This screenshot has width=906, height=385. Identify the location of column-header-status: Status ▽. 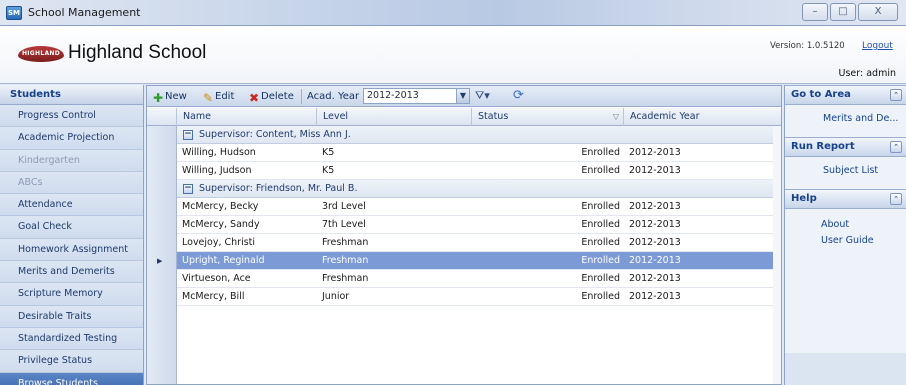
(548, 117).